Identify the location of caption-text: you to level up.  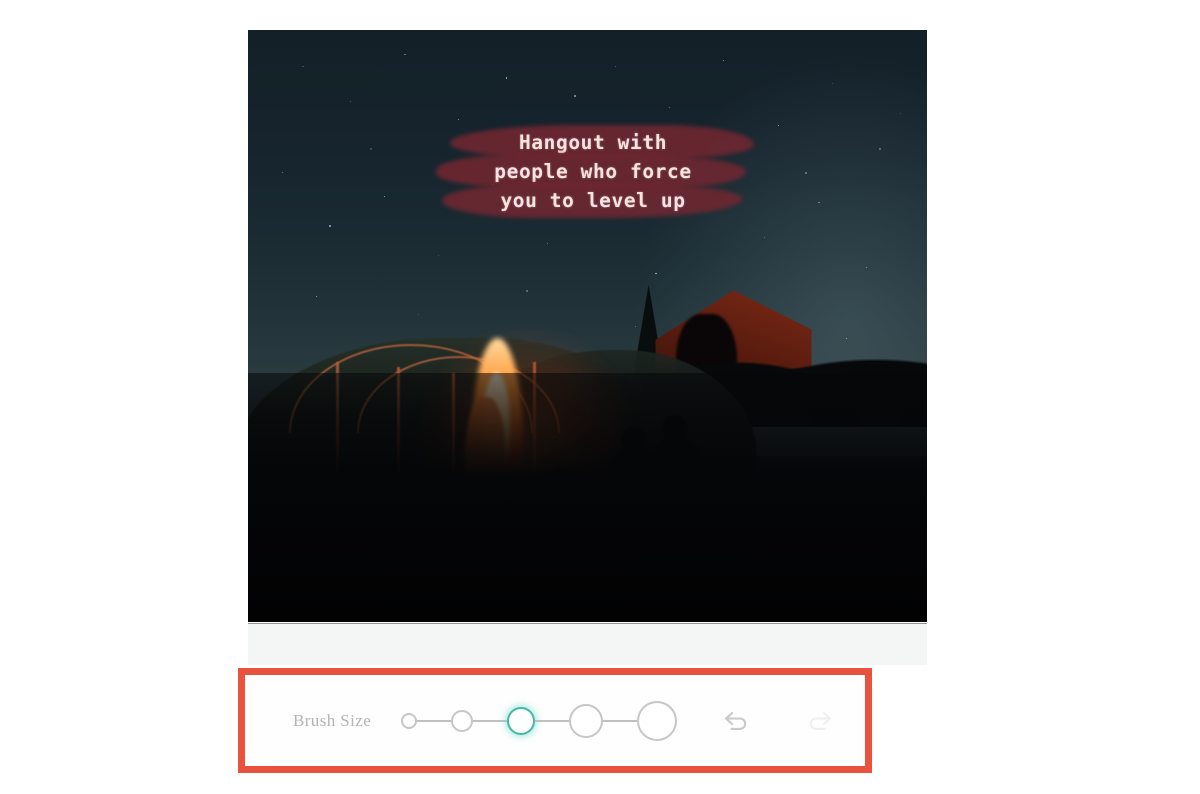
(593, 200).